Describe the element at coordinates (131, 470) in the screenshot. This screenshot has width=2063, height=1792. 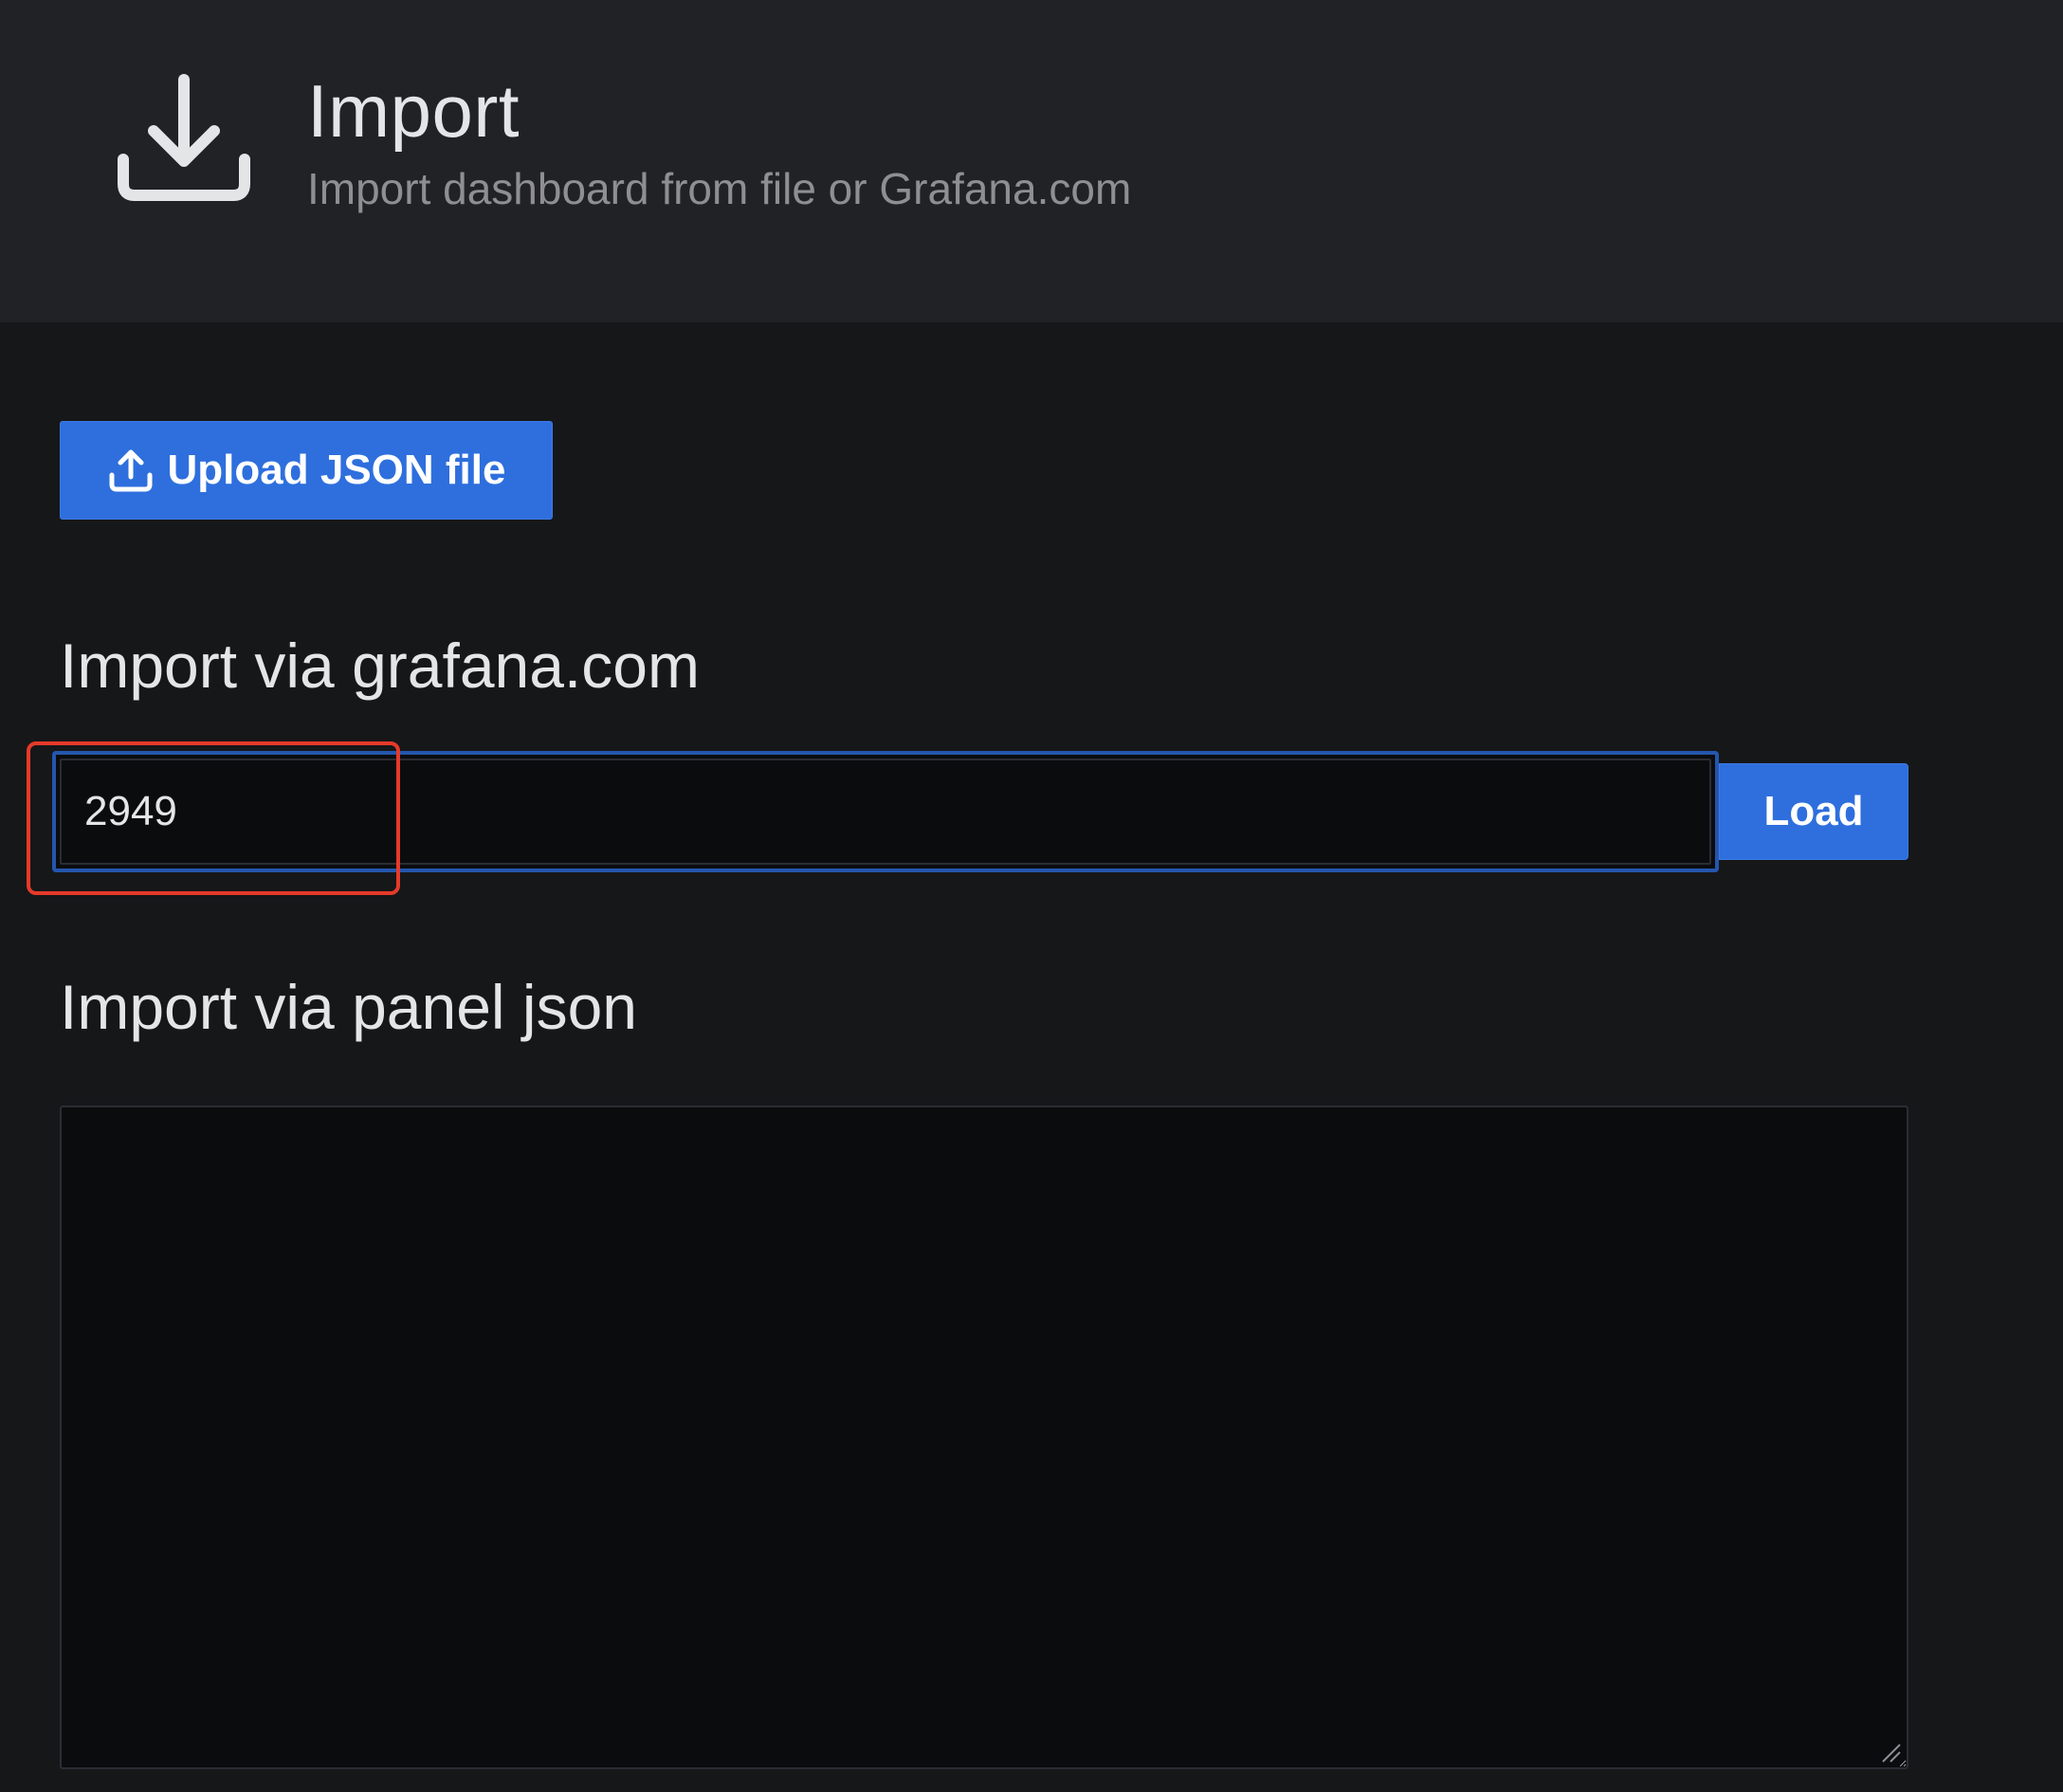
I see `upload-icon` at that location.